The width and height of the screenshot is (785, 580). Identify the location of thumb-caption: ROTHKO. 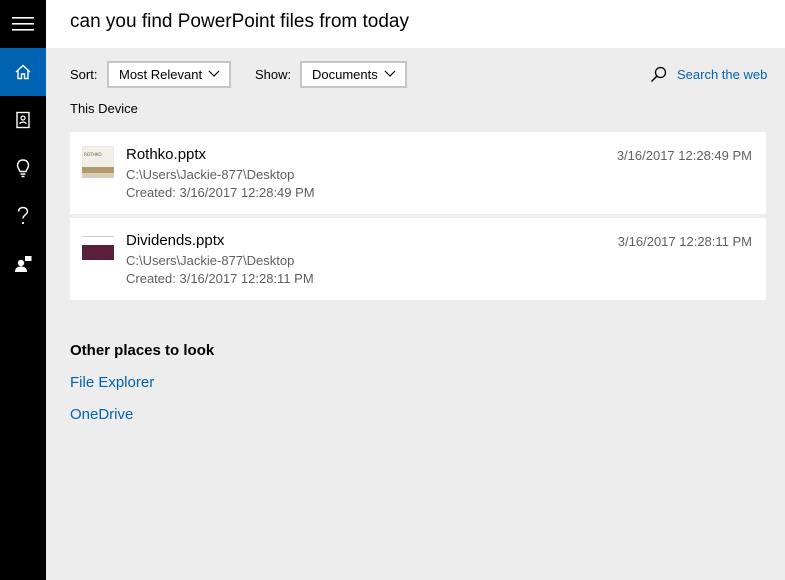
(93, 154).